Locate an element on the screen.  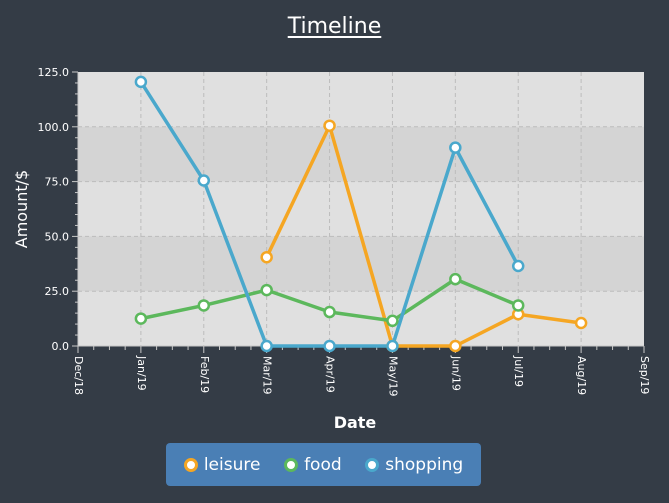
x-tick-label: Apr/19 is located at coordinates (330, 374).